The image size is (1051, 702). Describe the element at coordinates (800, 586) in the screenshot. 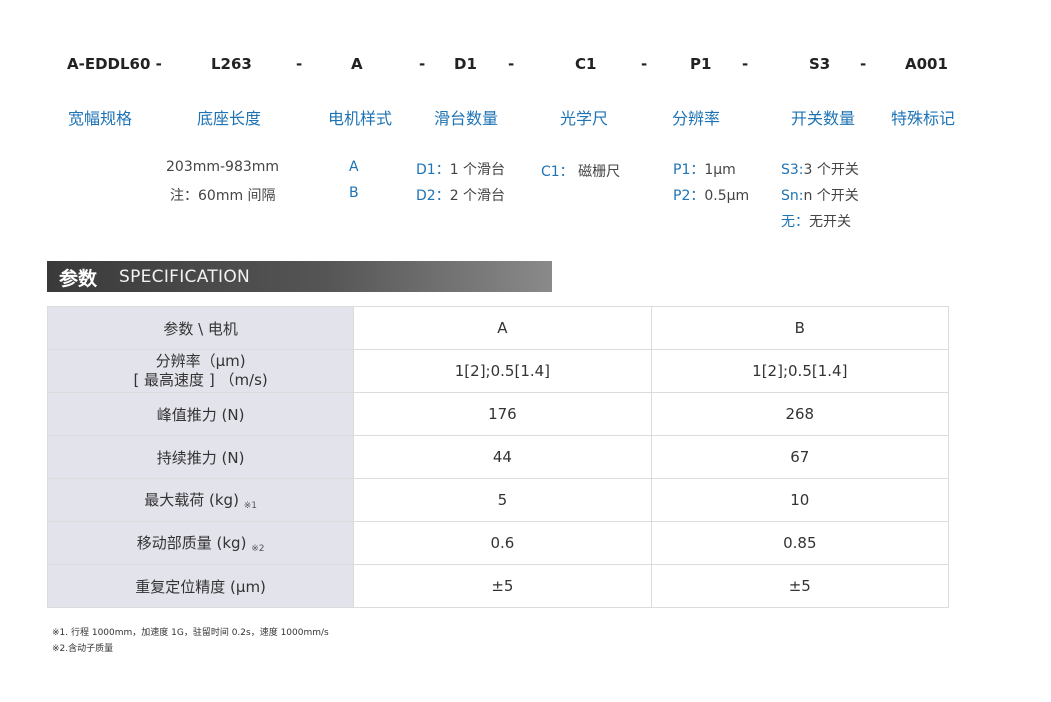

I see `value-b: ±5` at that location.